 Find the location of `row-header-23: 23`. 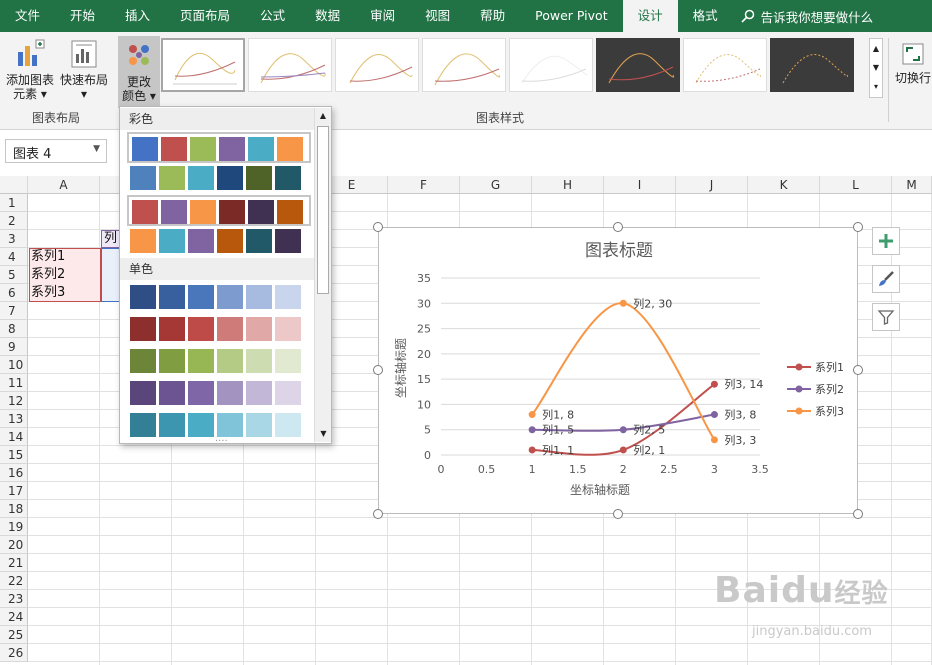

row-header-23: 23 is located at coordinates (14, 599).